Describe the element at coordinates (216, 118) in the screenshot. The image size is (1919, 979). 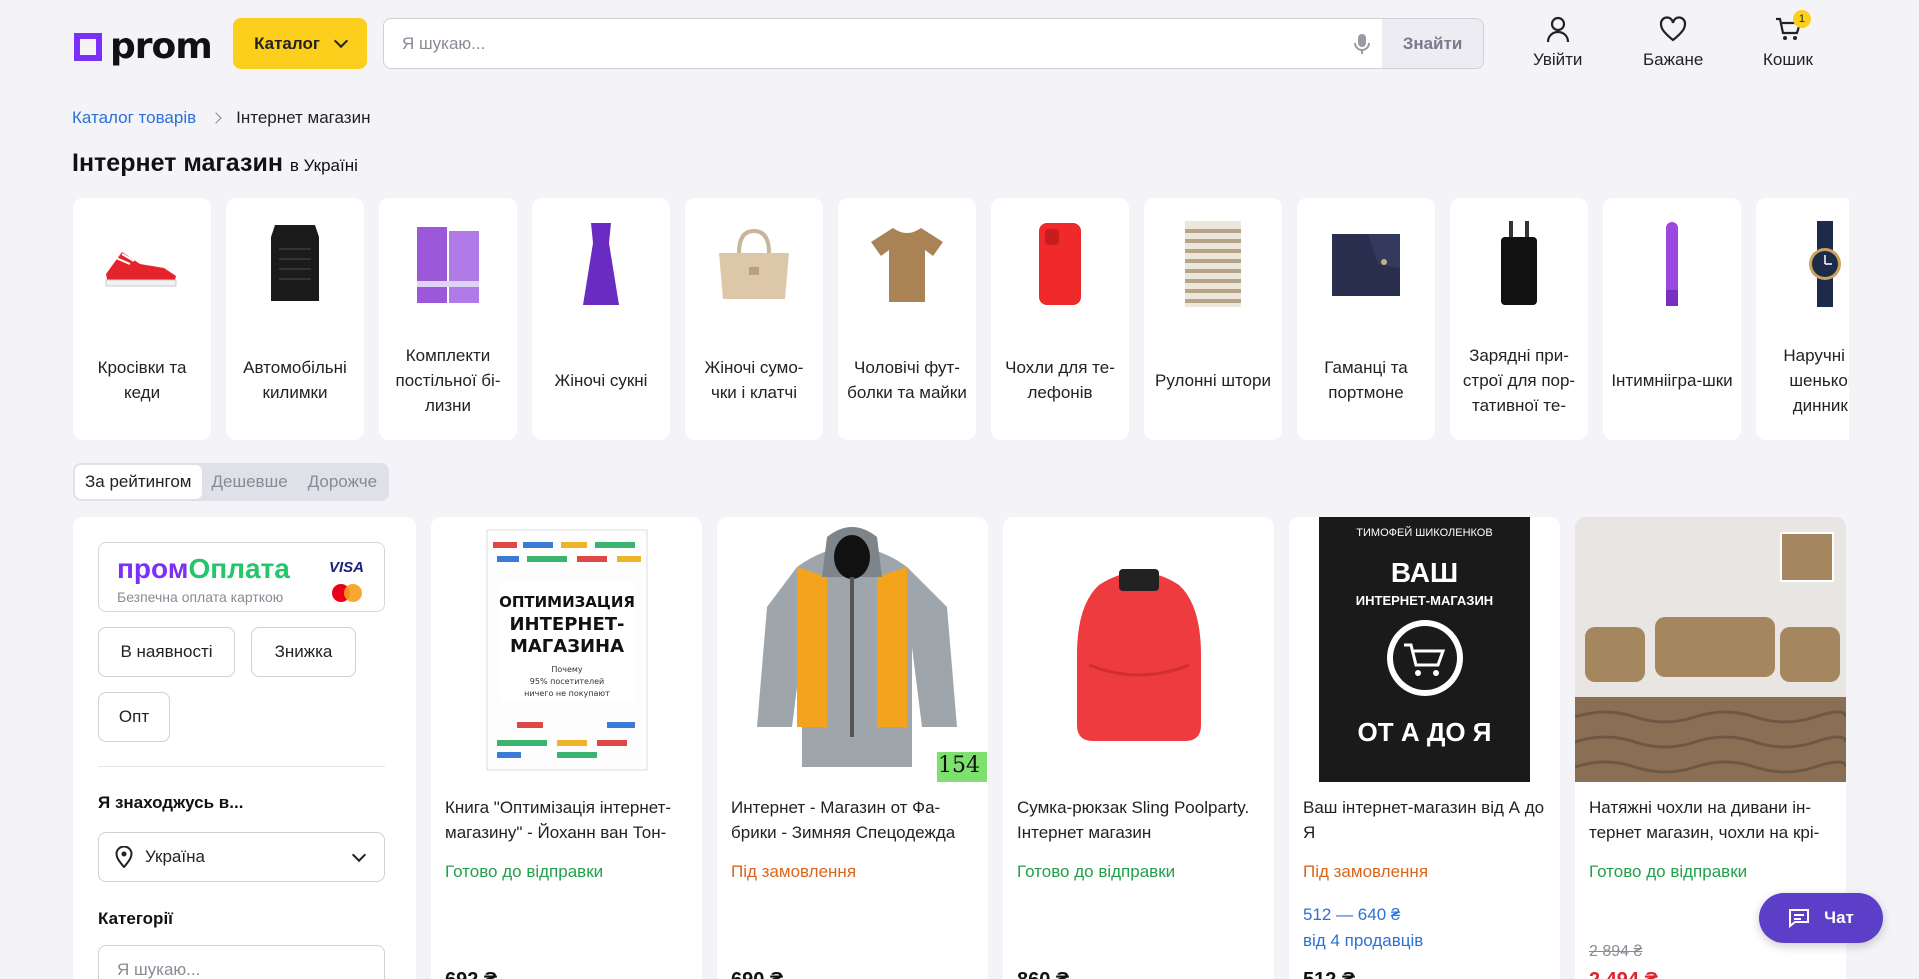
I see `chevron-right-icon` at that location.